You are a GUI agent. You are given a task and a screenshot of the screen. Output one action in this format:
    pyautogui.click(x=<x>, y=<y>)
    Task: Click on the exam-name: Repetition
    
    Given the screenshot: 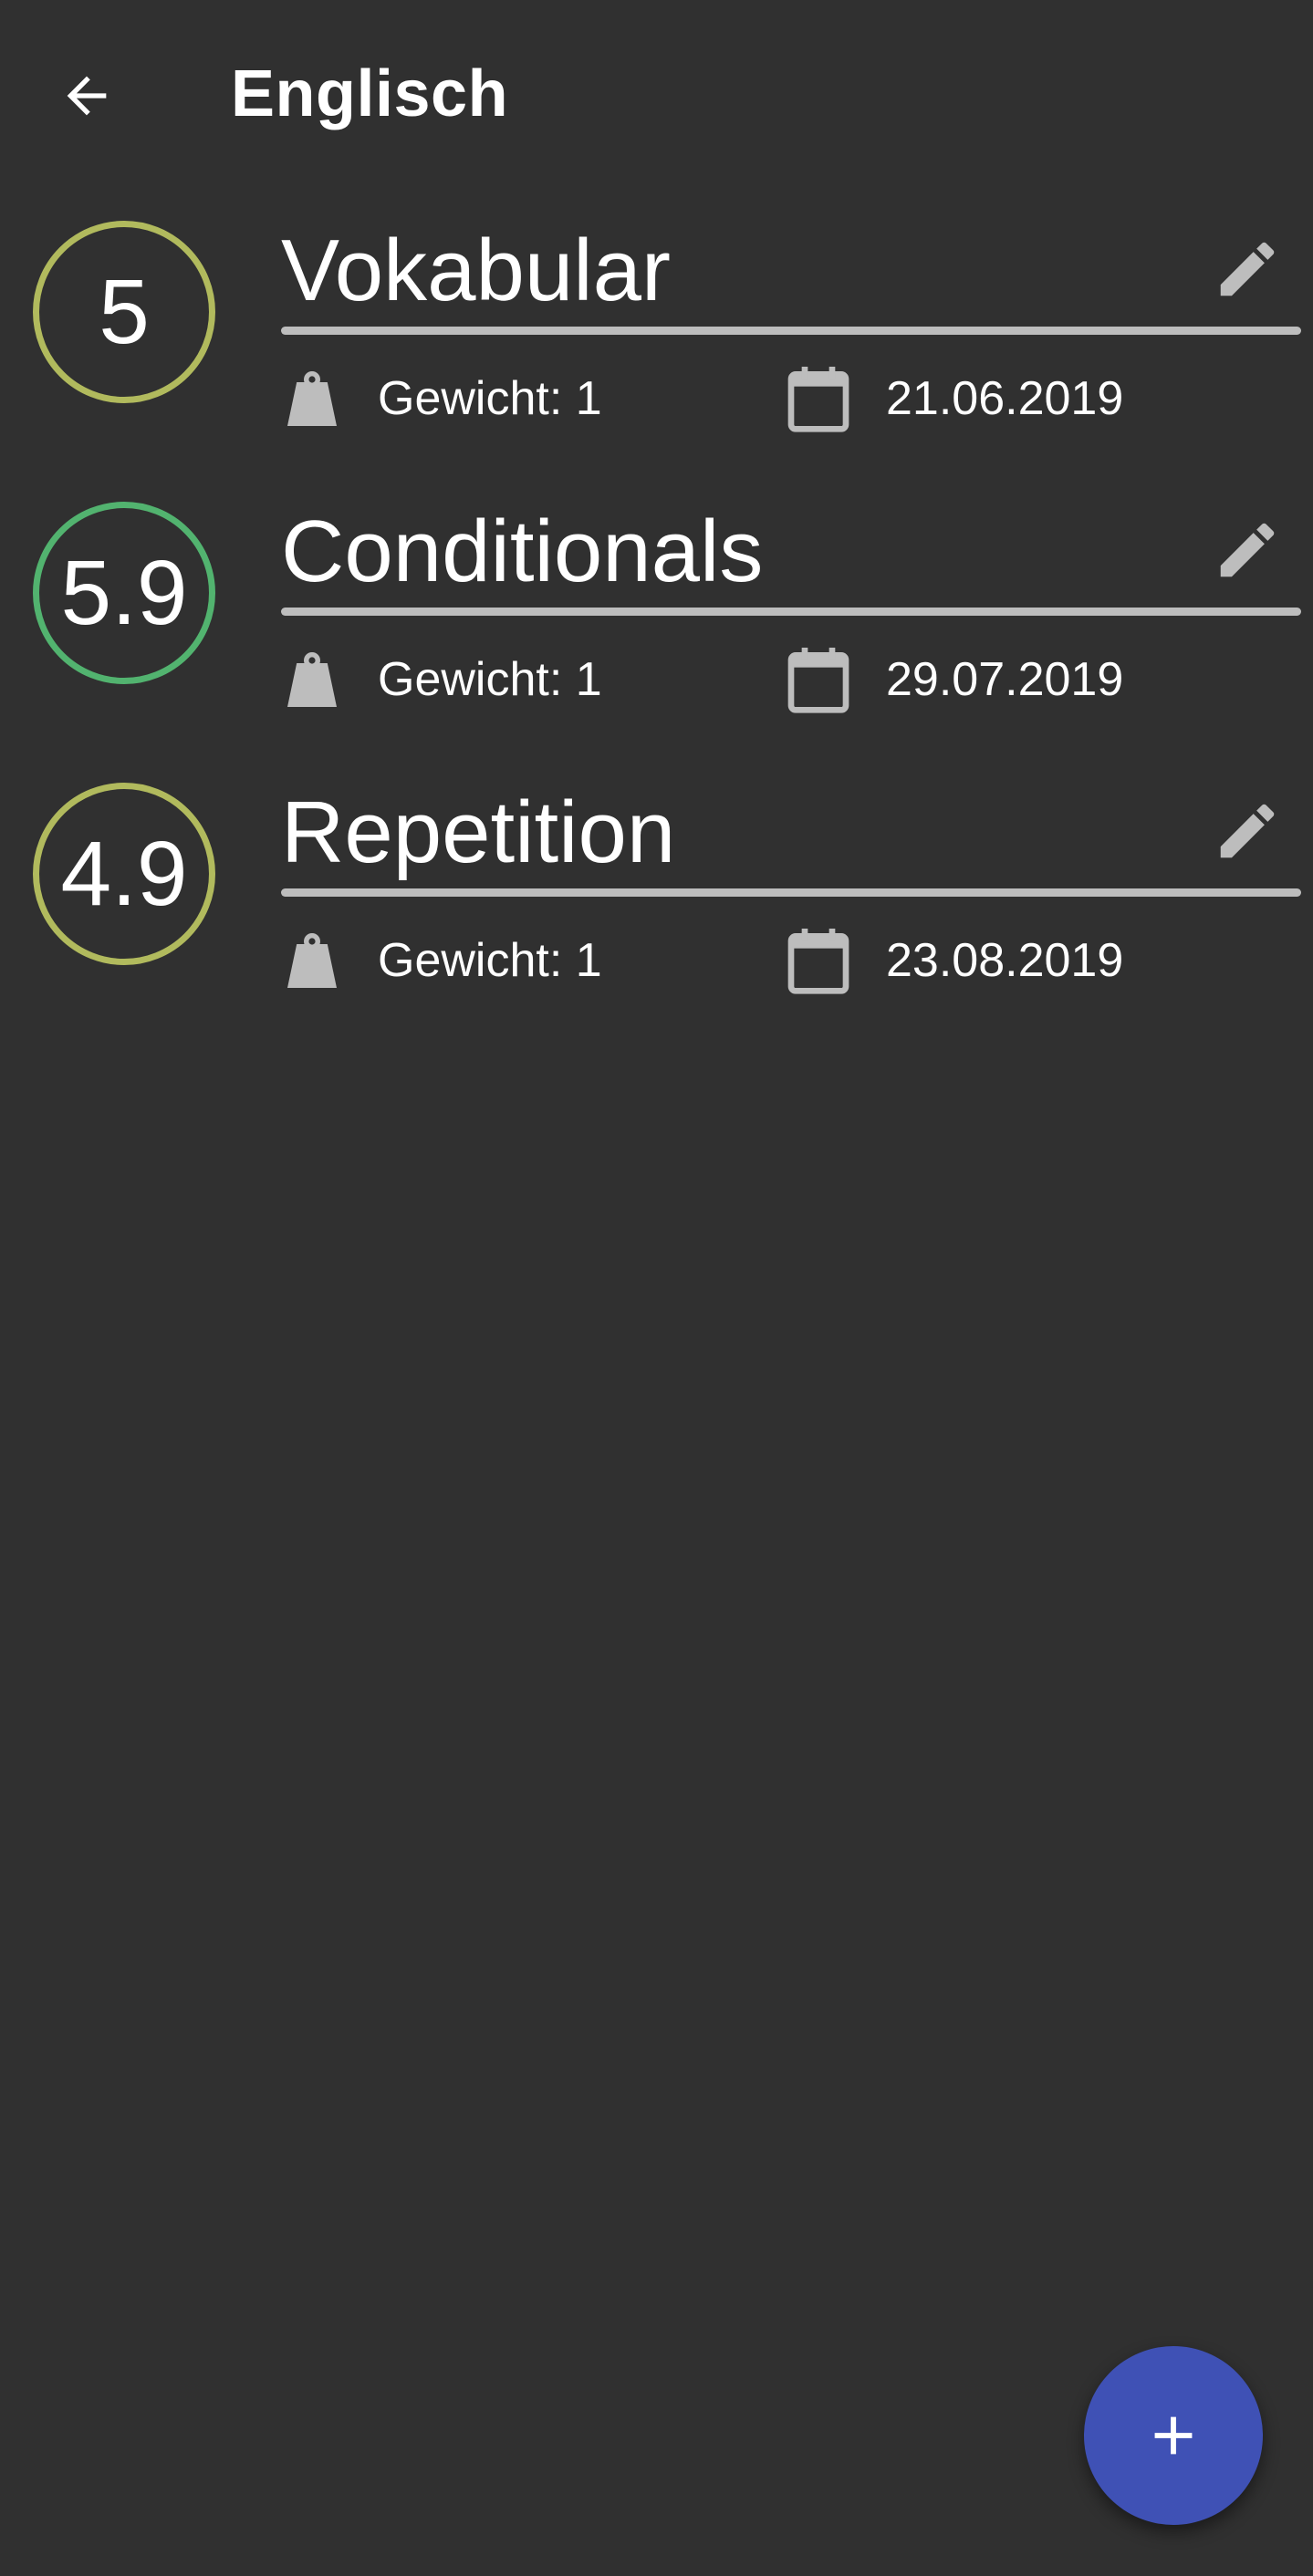 What is the action you would take?
    pyautogui.click(x=478, y=832)
    